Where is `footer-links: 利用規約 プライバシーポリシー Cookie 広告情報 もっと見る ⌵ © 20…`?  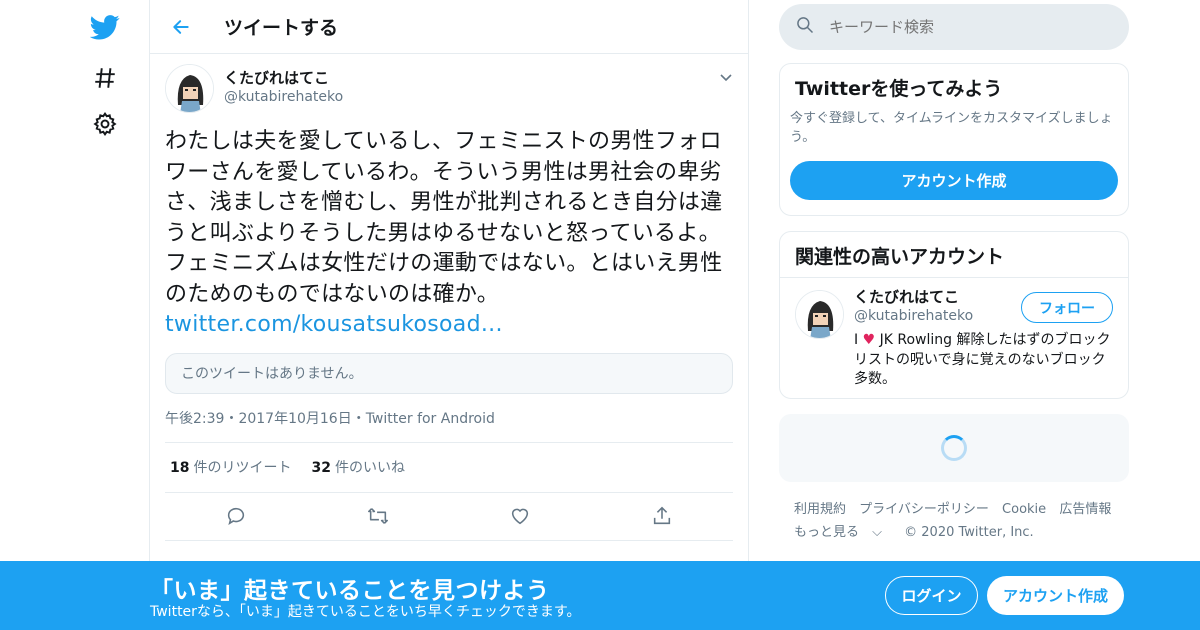
footer-links: 利用規約 プライバシーポリシー Cookie 広告情報 もっと見る ⌵ © 20… is located at coordinates (959, 521).